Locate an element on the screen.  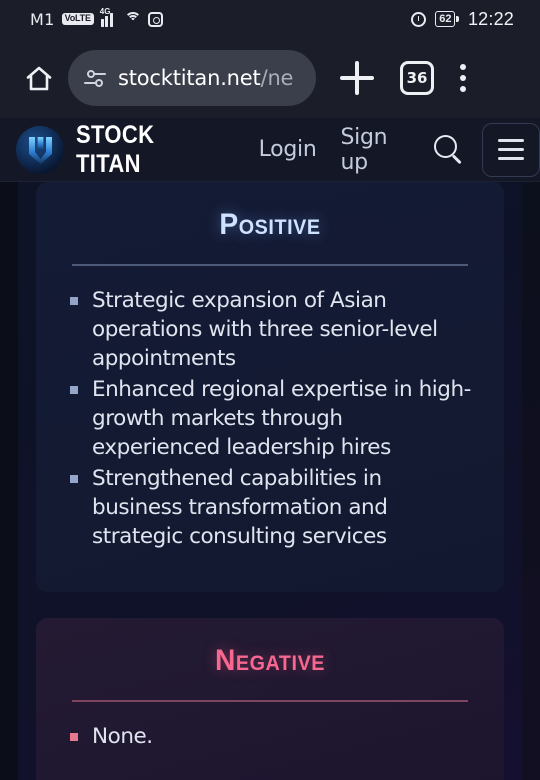
brand-name: STOCK TITAN is located at coordinates (142, 150).